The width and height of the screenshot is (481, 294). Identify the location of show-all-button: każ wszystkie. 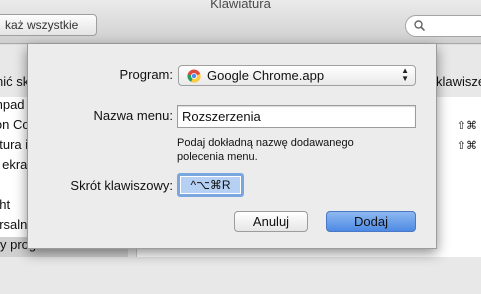
(48, 25).